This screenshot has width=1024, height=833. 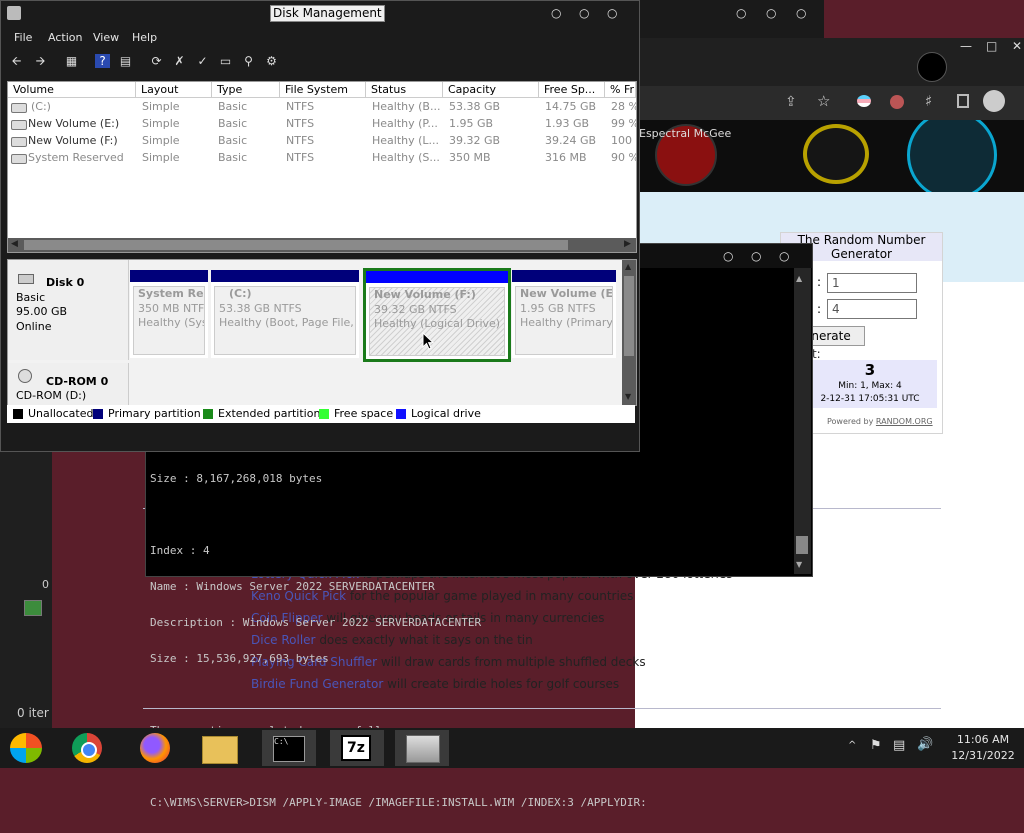 What do you see at coordinates (994, 101) in the screenshot?
I see `account-icon` at bounding box center [994, 101].